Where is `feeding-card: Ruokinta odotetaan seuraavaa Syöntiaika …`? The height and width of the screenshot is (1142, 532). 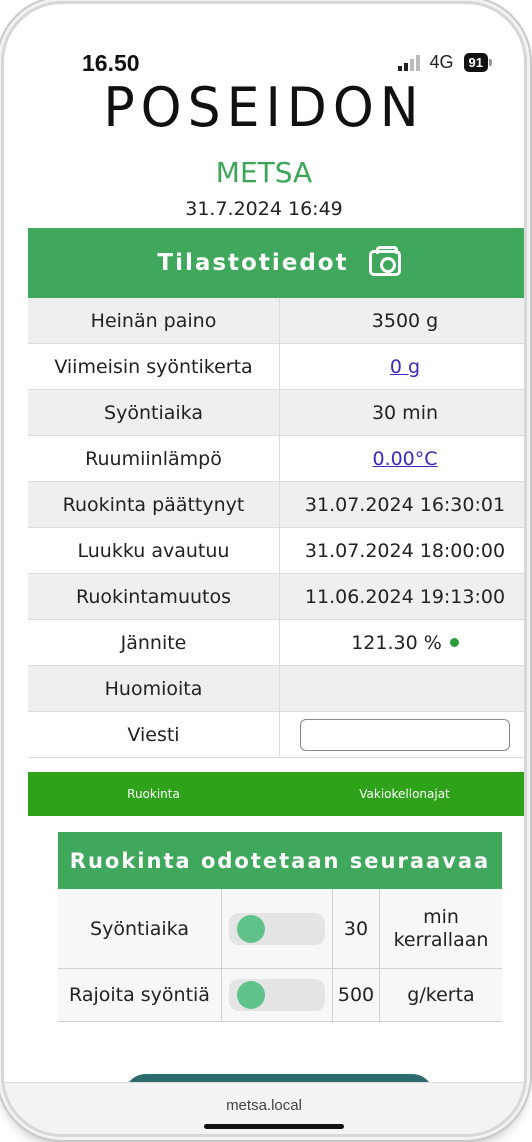 feeding-card: Ruokinta odotetaan seuraavaa Syöntiaika … is located at coordinates (280, 927).